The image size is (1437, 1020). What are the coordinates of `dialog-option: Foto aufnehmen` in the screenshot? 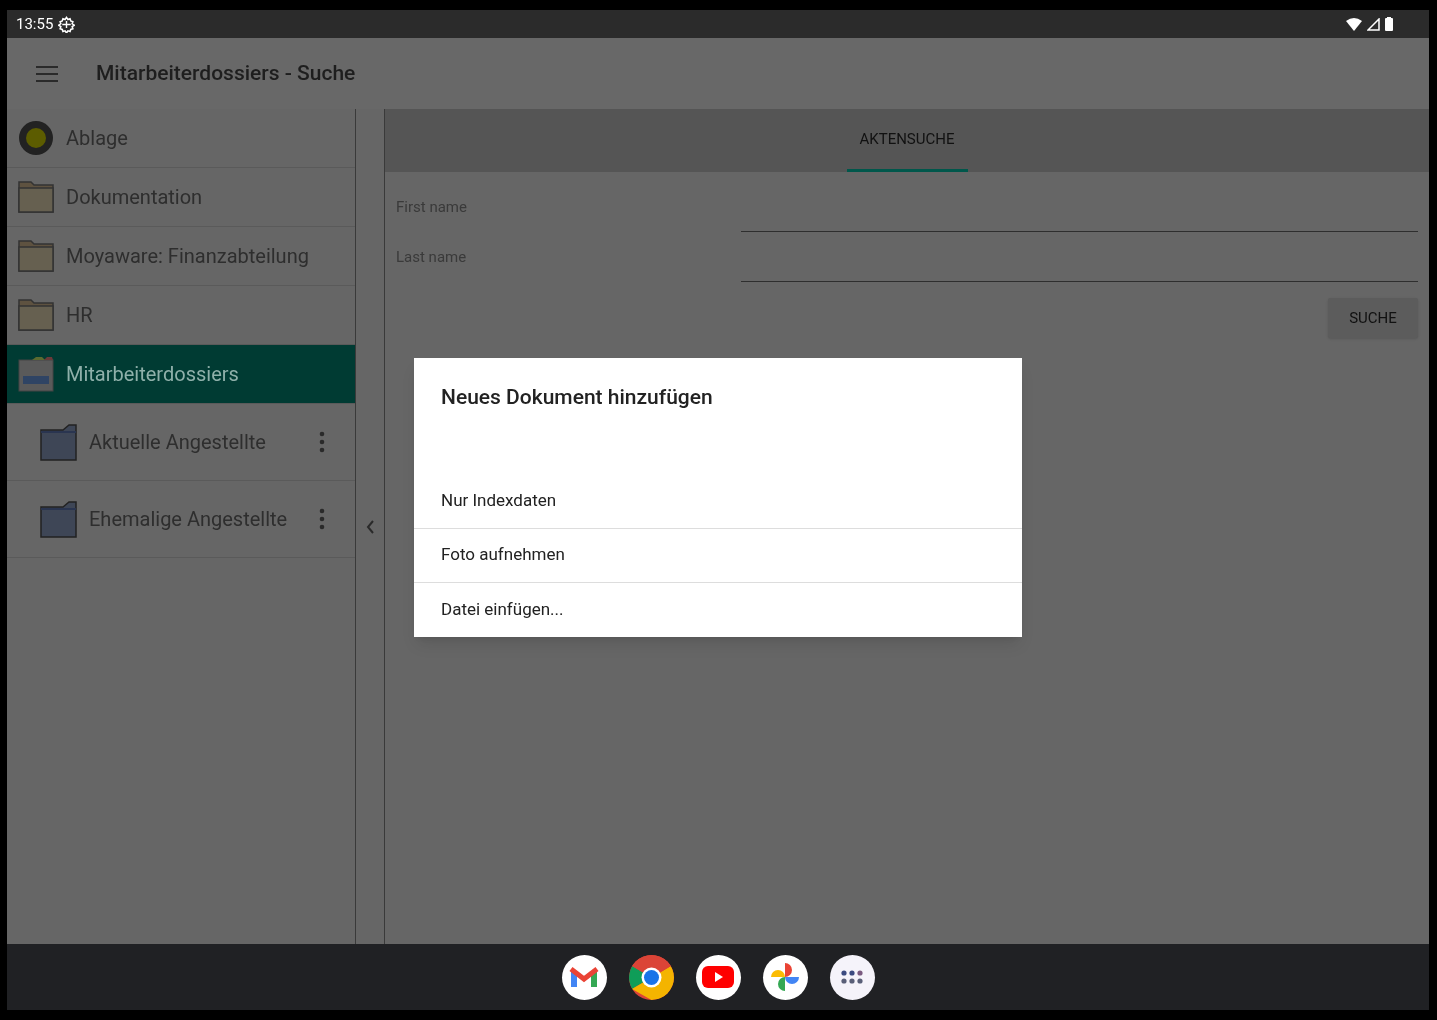 It's located at (718, 555).